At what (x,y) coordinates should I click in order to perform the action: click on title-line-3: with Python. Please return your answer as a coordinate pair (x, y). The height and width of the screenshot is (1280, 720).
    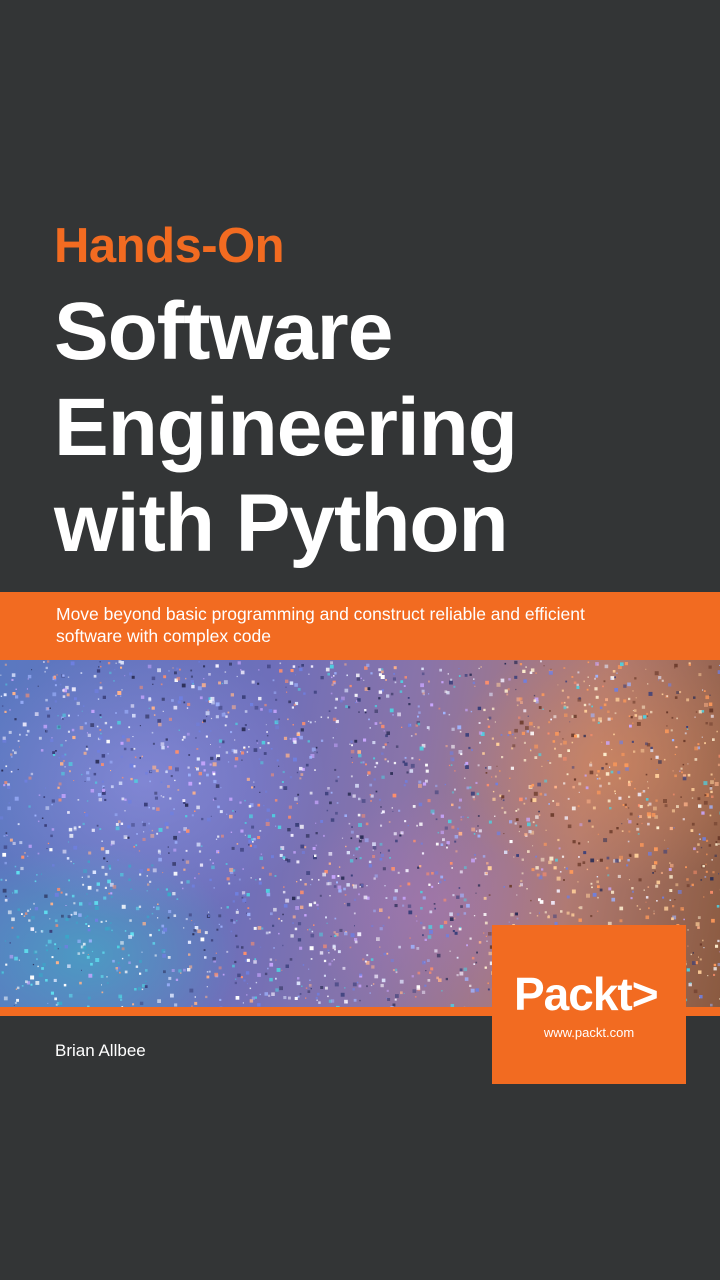
    Looking at the image, I should click on (281, 523).